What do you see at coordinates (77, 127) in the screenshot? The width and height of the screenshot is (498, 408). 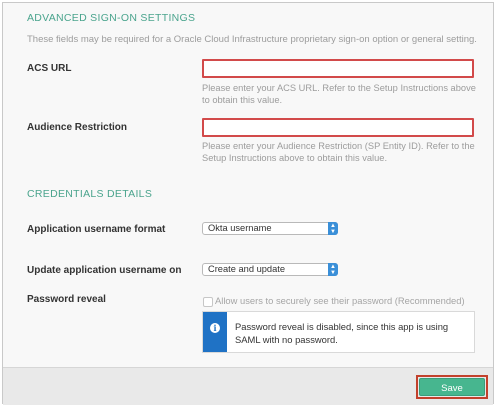 I see `audience-restriction-label: Audience Restriction` at bounding box center [77, 127].